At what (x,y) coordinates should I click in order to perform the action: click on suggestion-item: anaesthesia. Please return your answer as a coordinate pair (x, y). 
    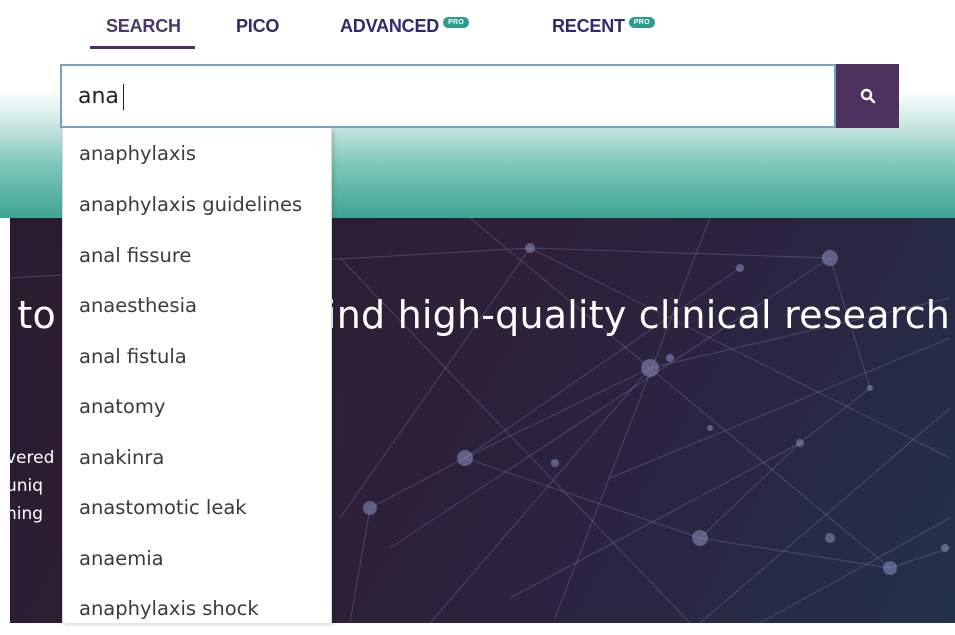
    Looking at the image, I should click on (197, 306).